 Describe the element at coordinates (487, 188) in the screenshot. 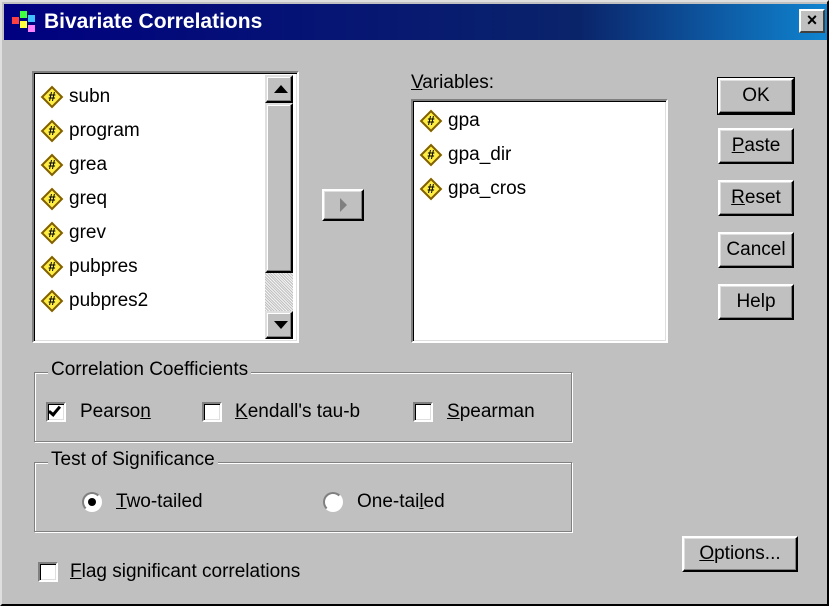

I see `variable-label: gpa_cros` at that location.